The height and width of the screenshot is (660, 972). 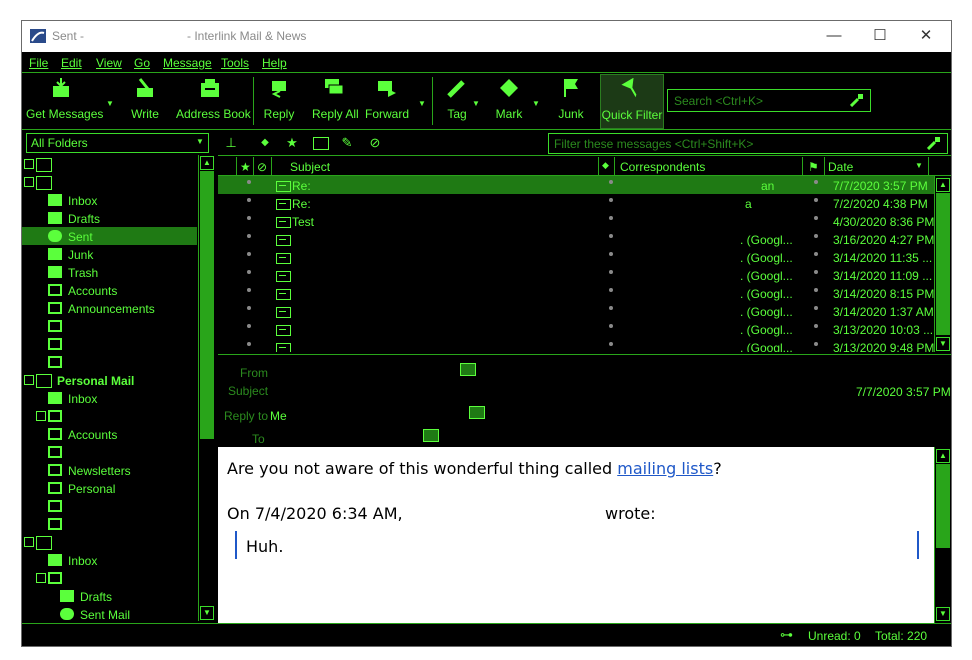 What do you see at coordinates (278, 416) in the screenshot?
I see `reply-to-value: Me` at bounding box center [278, 416].